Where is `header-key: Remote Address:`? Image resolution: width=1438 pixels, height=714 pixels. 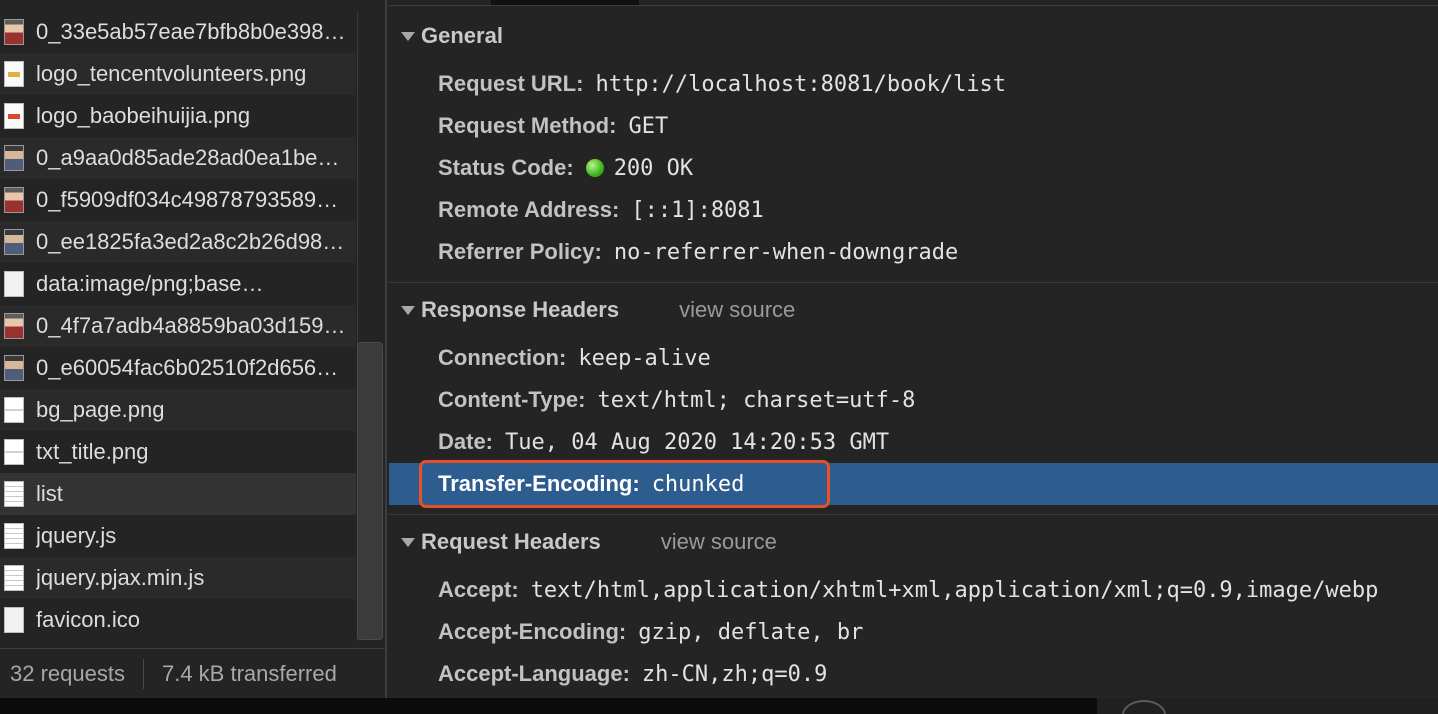
header-key: Remote Address: is located at coordinates (529, 209).